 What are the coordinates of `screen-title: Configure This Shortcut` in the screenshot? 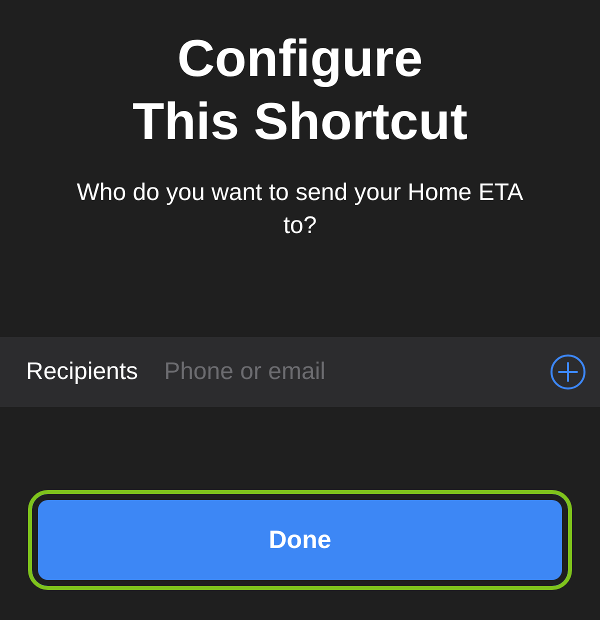 It's located at (300, 91).